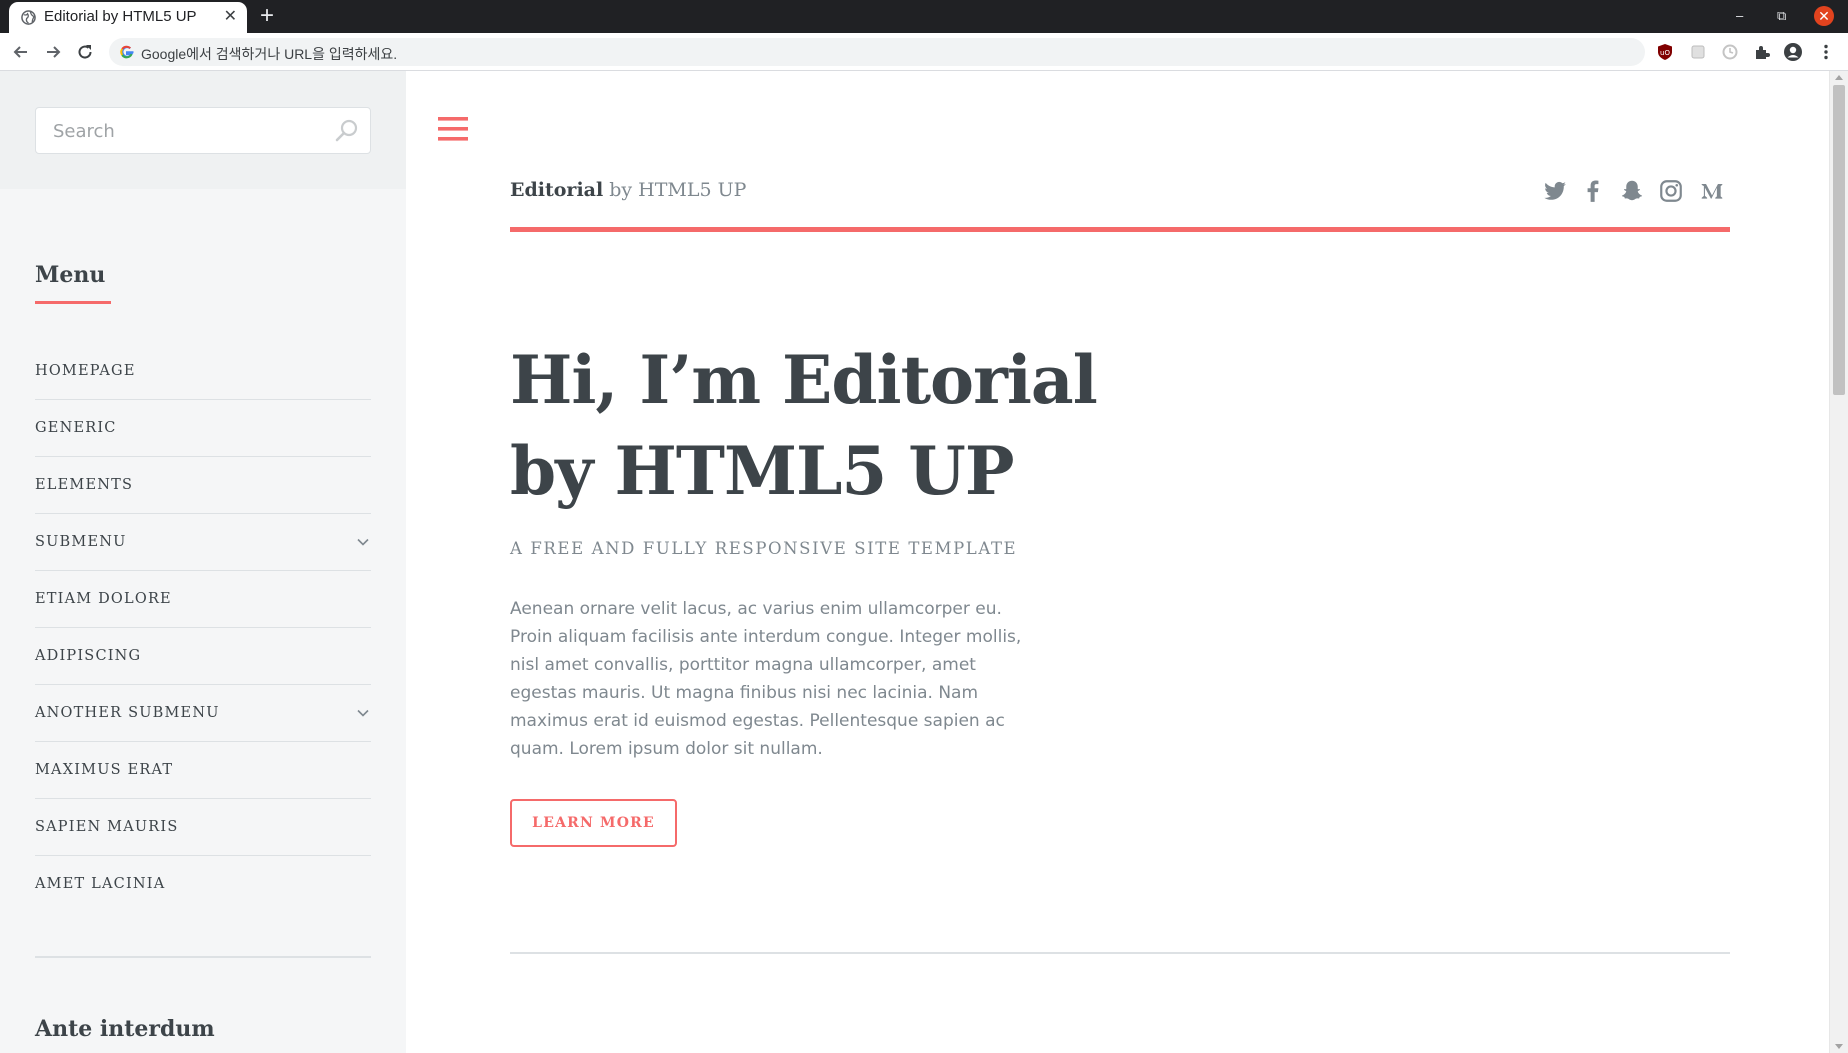 This screenshot has width=1848, height=1053. What do you see at coordinates (203, 827) in the screenshot?
I see `sidebar-item-sapien-mauris: SAPIEN MAURIS` at bounding box center [203, 827].